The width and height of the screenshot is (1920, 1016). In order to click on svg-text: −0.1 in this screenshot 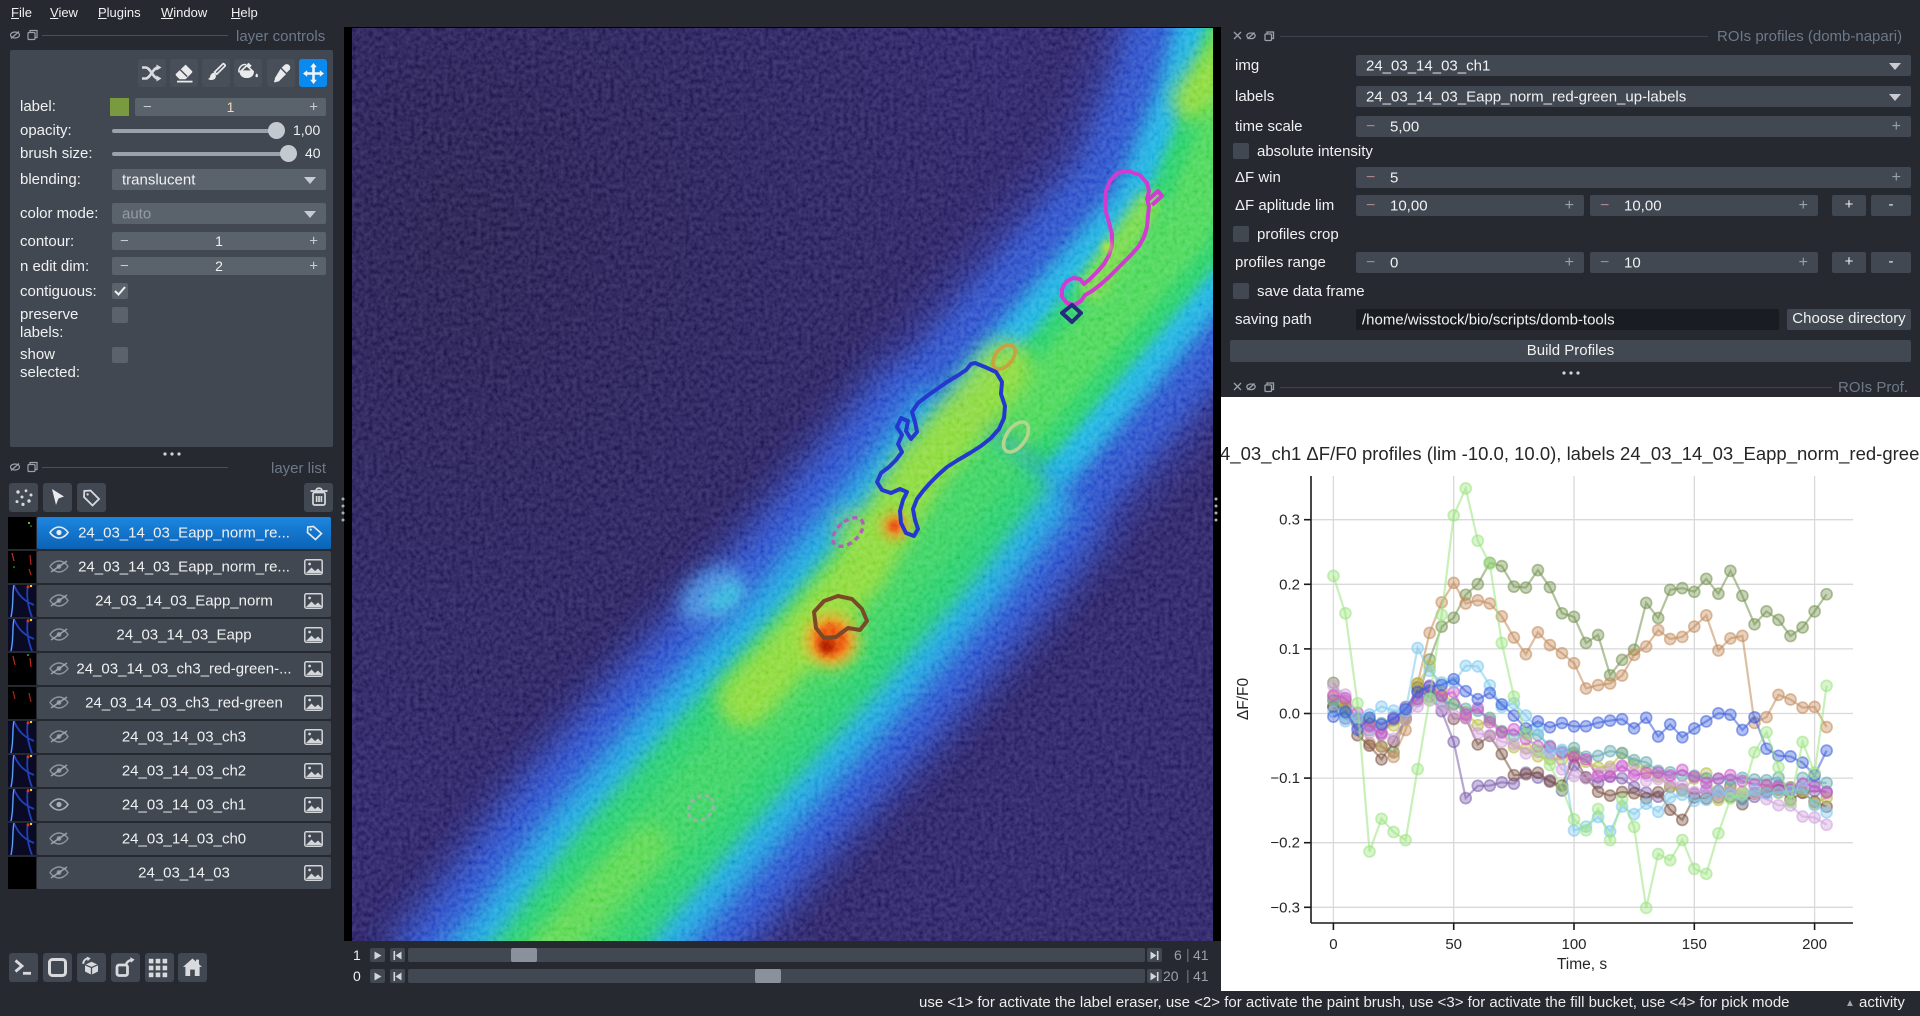, I will do `click(1285, 778)`.